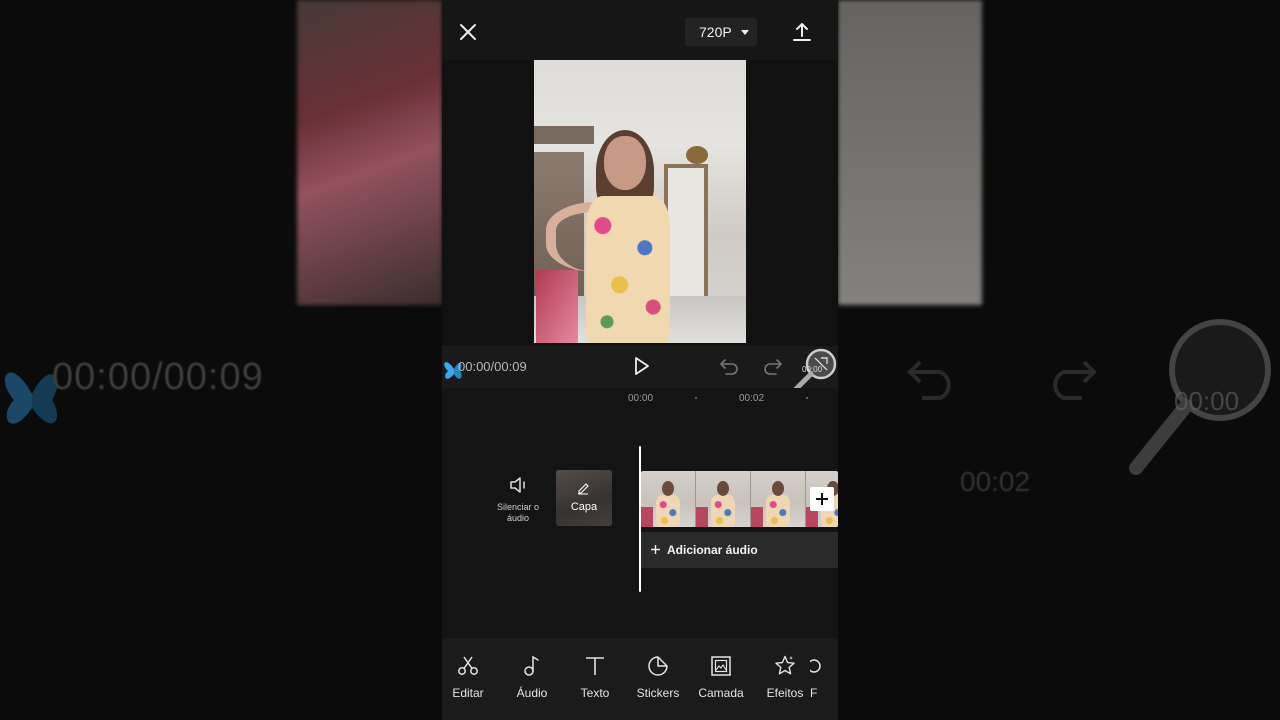 Image resolution: width=1280 pixels, height=720 pixels. Describe the element at coordinates (785, 665) in the screenshot. I see `effects-star-icon` at that location.